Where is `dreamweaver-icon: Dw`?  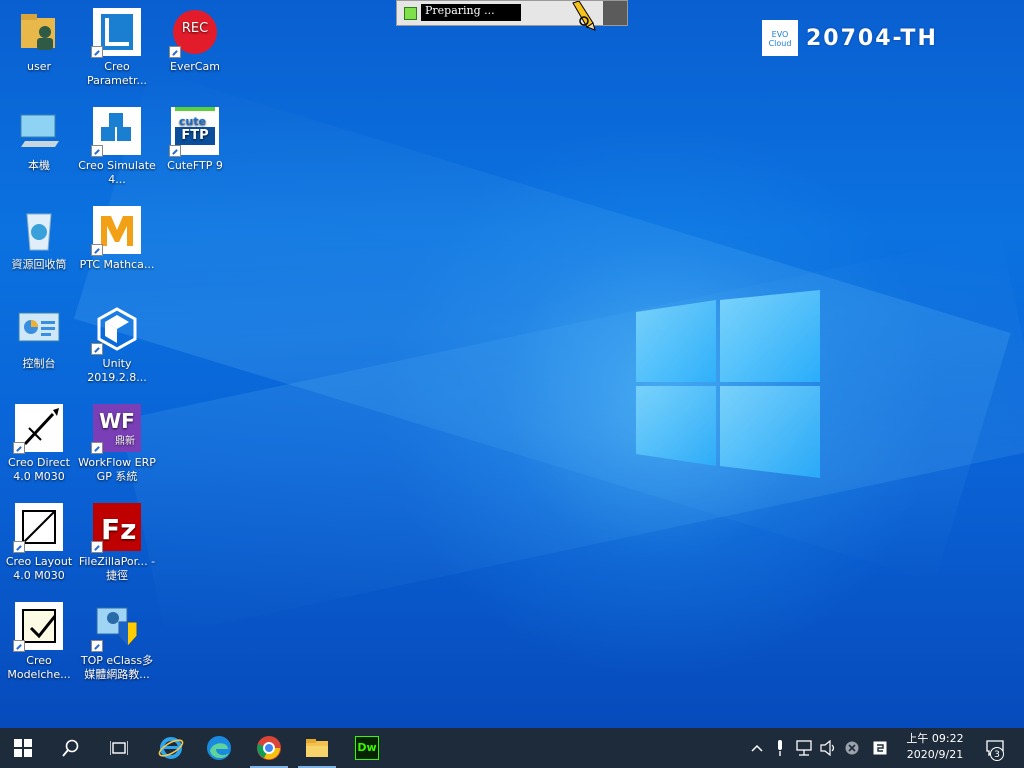
dreamweaver-icon: Dw is located at coordinates (367, 748).